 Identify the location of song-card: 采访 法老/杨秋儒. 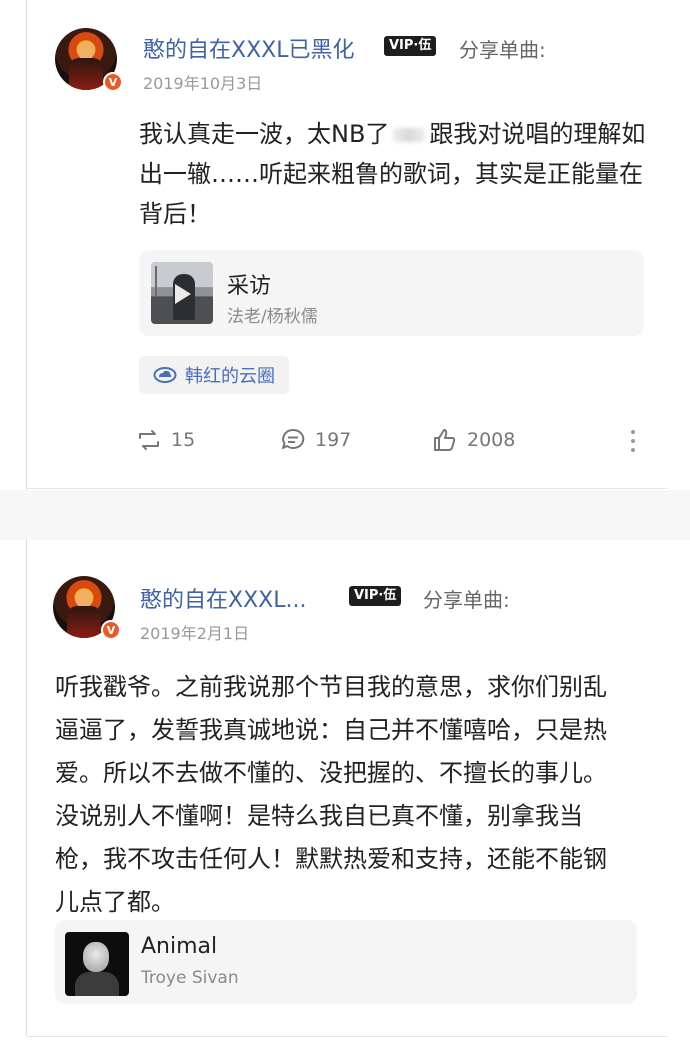
(391, 293).